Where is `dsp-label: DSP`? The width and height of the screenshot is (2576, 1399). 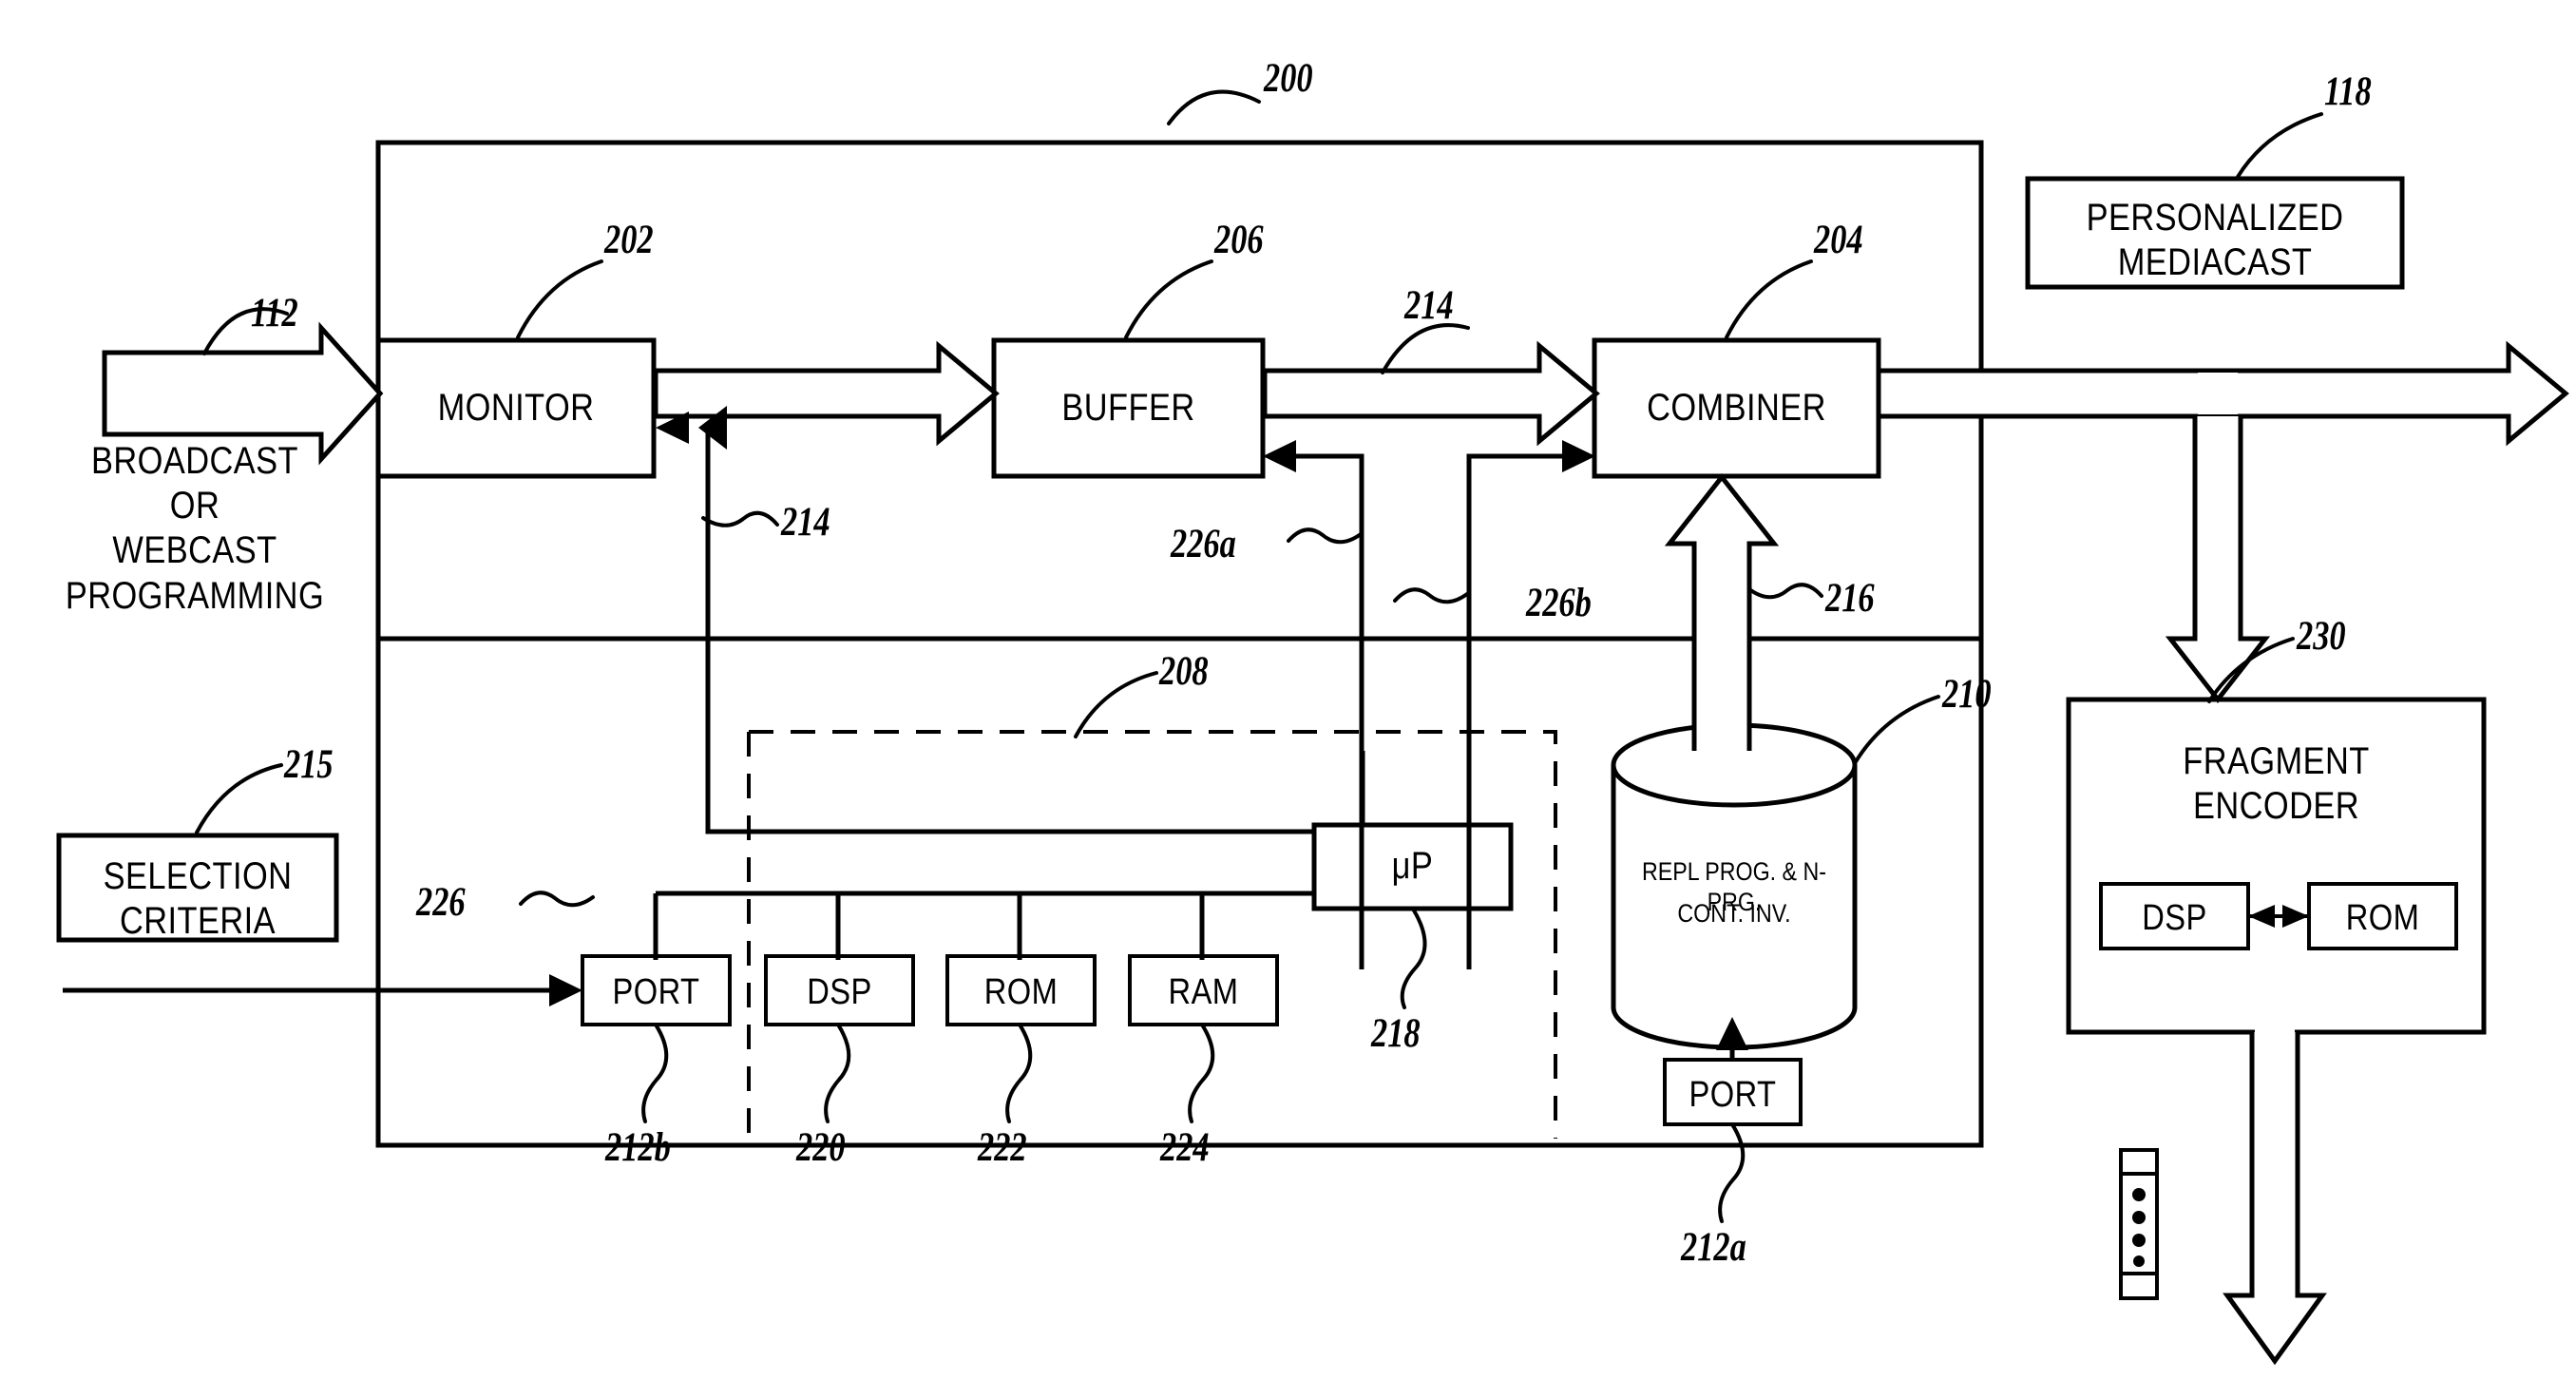
dsp-label: DSP is located at coordinates (839, 992).